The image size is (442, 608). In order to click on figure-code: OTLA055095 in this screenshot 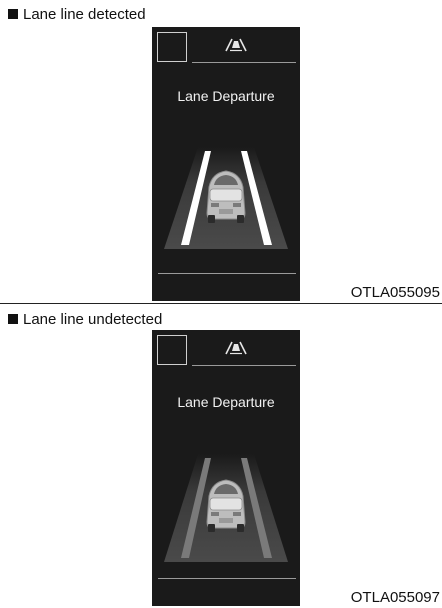, I will do `click(395, 292)`.